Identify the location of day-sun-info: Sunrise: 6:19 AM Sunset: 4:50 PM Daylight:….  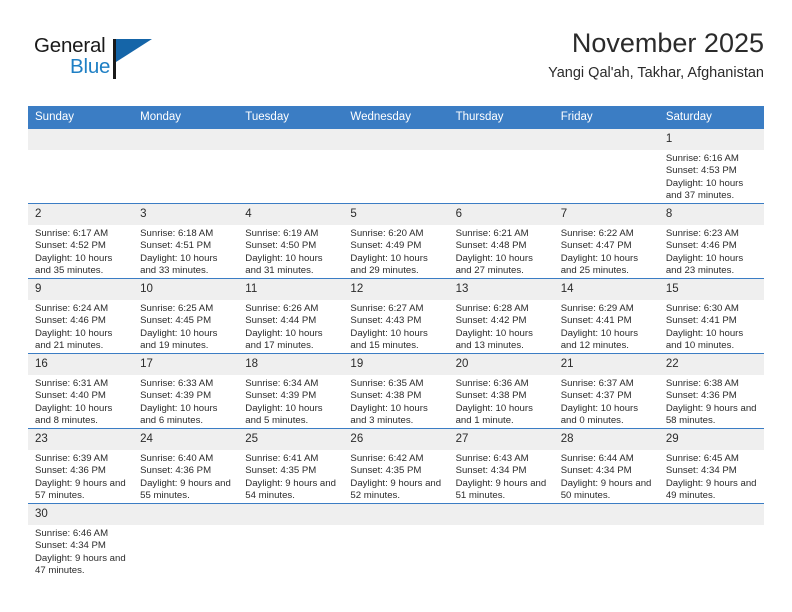
(290, 251).